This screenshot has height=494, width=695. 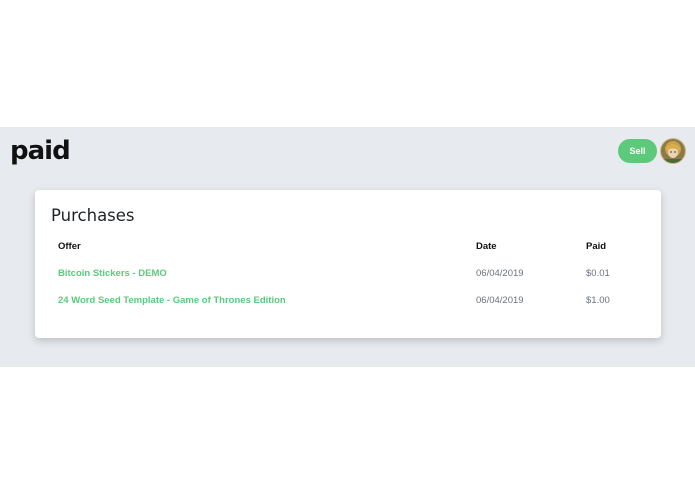 I want to click on avatar-image, so click(x=673, y=151).